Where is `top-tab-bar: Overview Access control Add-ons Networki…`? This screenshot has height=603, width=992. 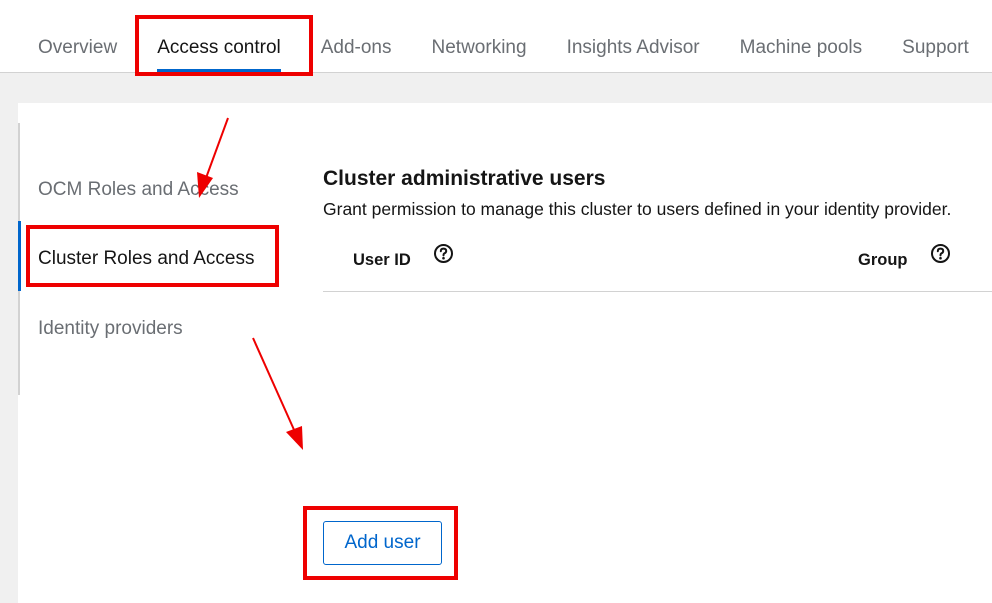 top-tab-bar: Overview Access control Add-ons Networki… is located at coordinates (496, 36).